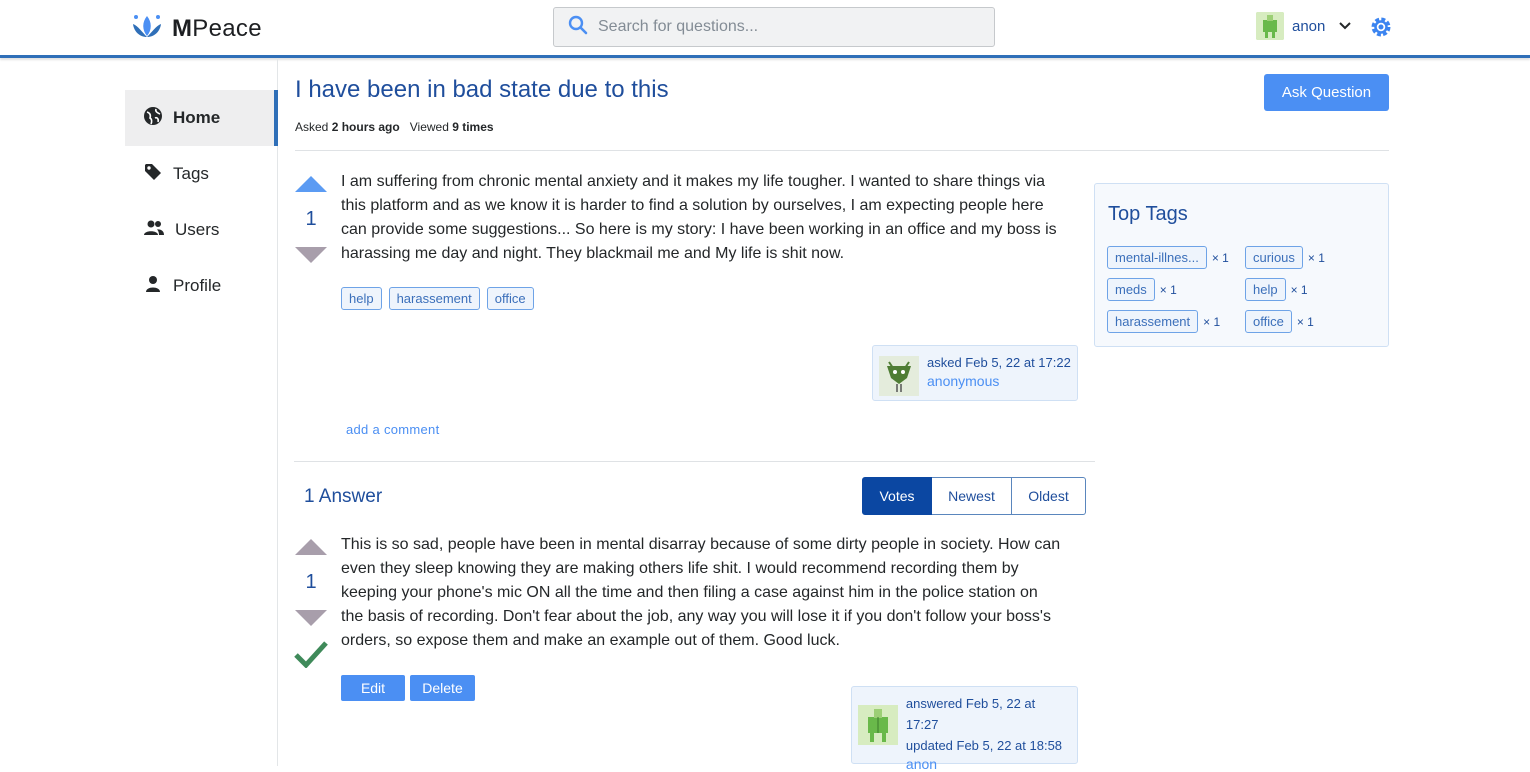 The image size is (1530, 772). I want to click on sidebar-item-home: Home, so click(201, 118).